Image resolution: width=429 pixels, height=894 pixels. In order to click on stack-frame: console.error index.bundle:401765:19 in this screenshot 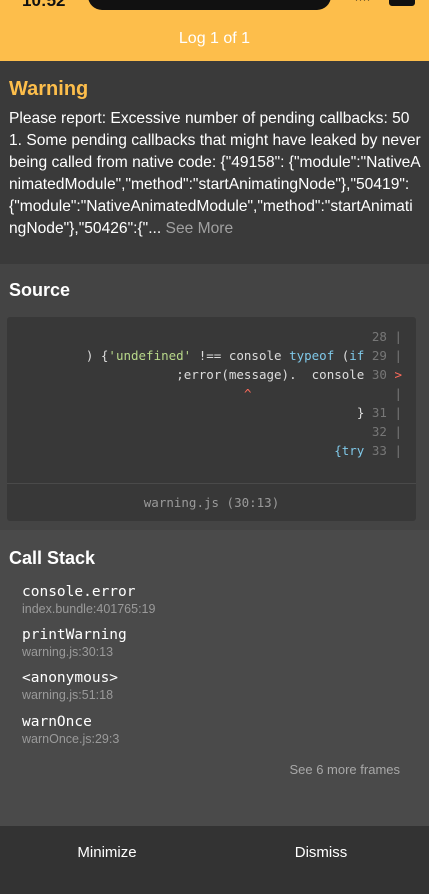, I will do `click(88, 600)`.